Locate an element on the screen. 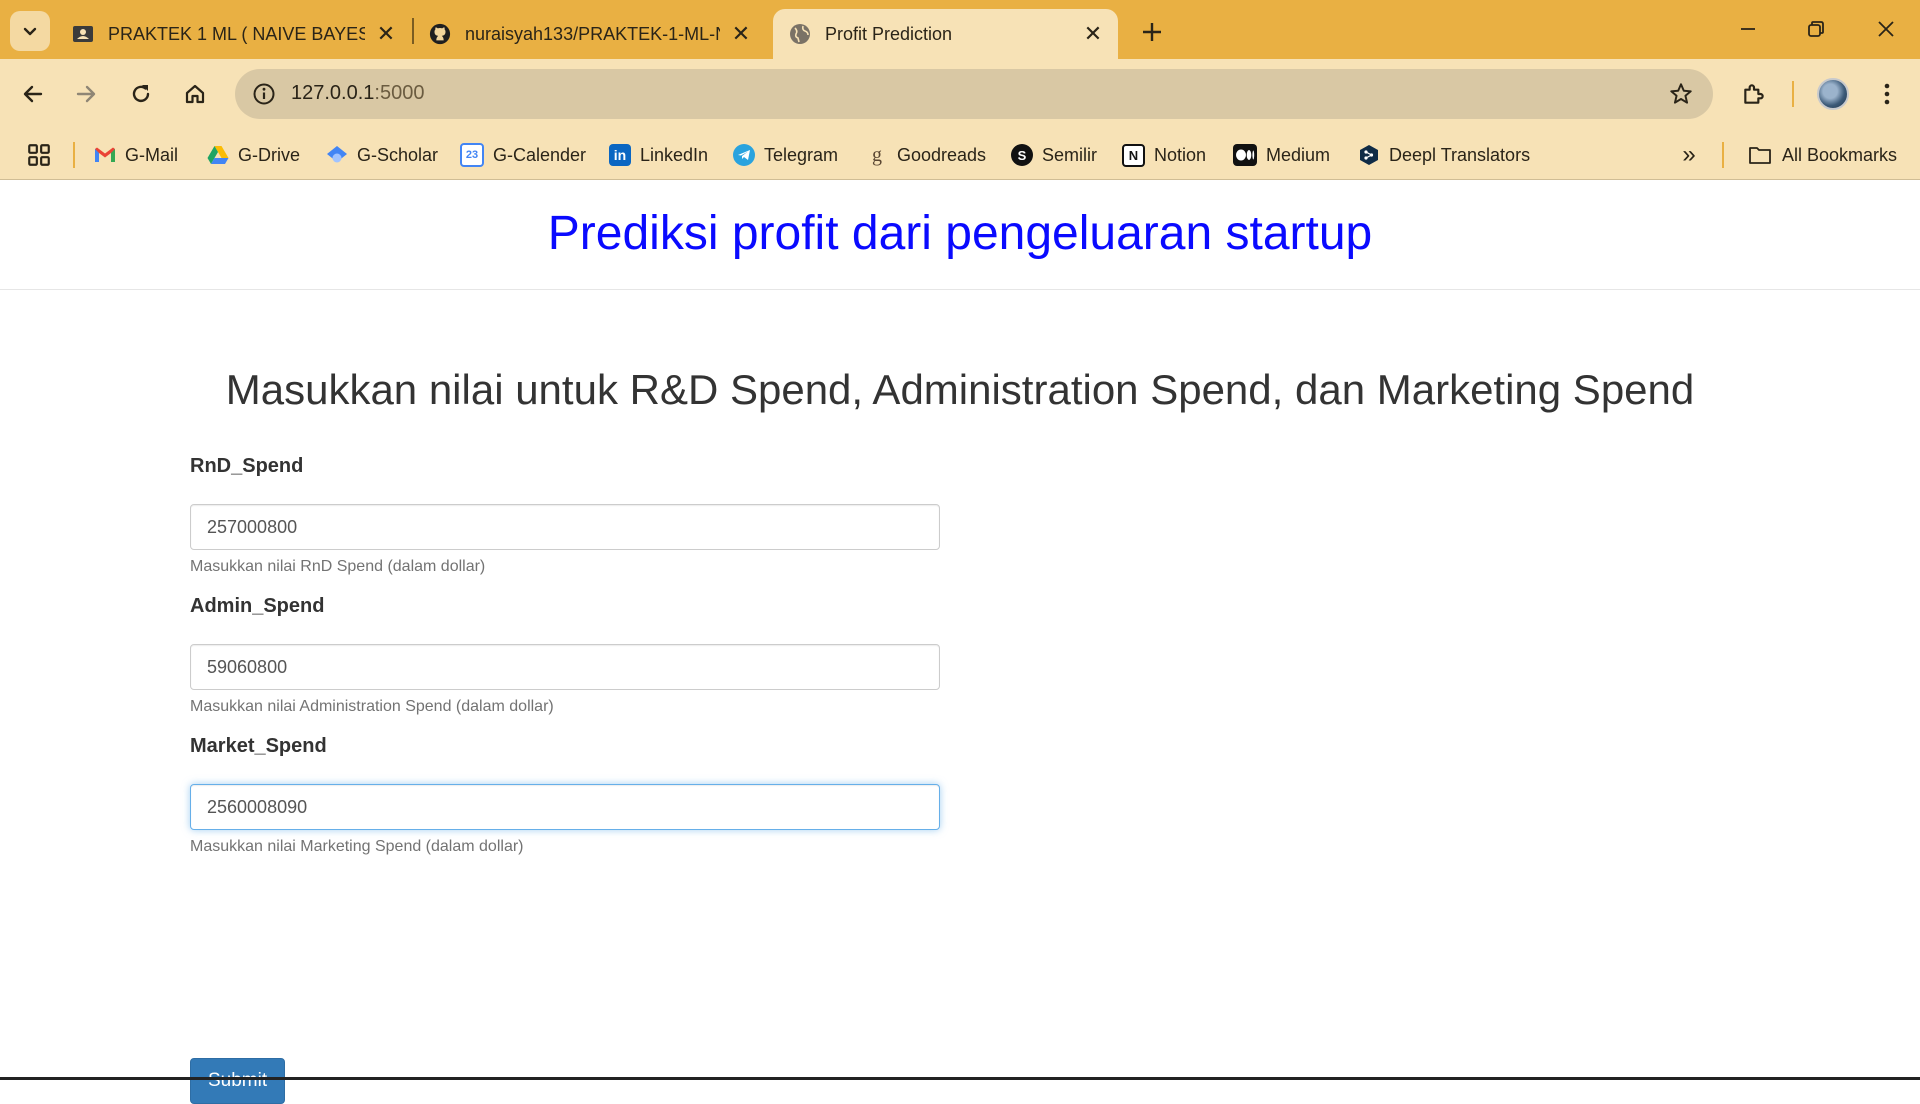 Image resolution: width=1920 pixels, height=1104 pixels. avatar is located at coordinates (1833, 94).